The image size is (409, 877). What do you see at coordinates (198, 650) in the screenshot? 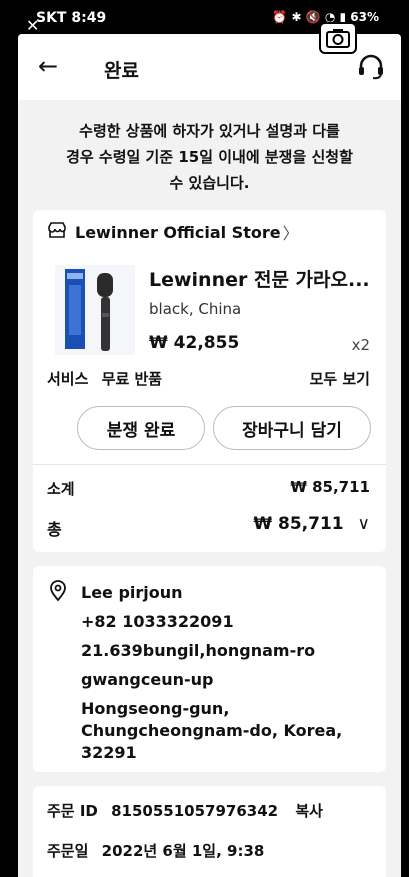
I see `address-line: 21.639bungil,hongnam-ro` at bounding box center [198, 650].